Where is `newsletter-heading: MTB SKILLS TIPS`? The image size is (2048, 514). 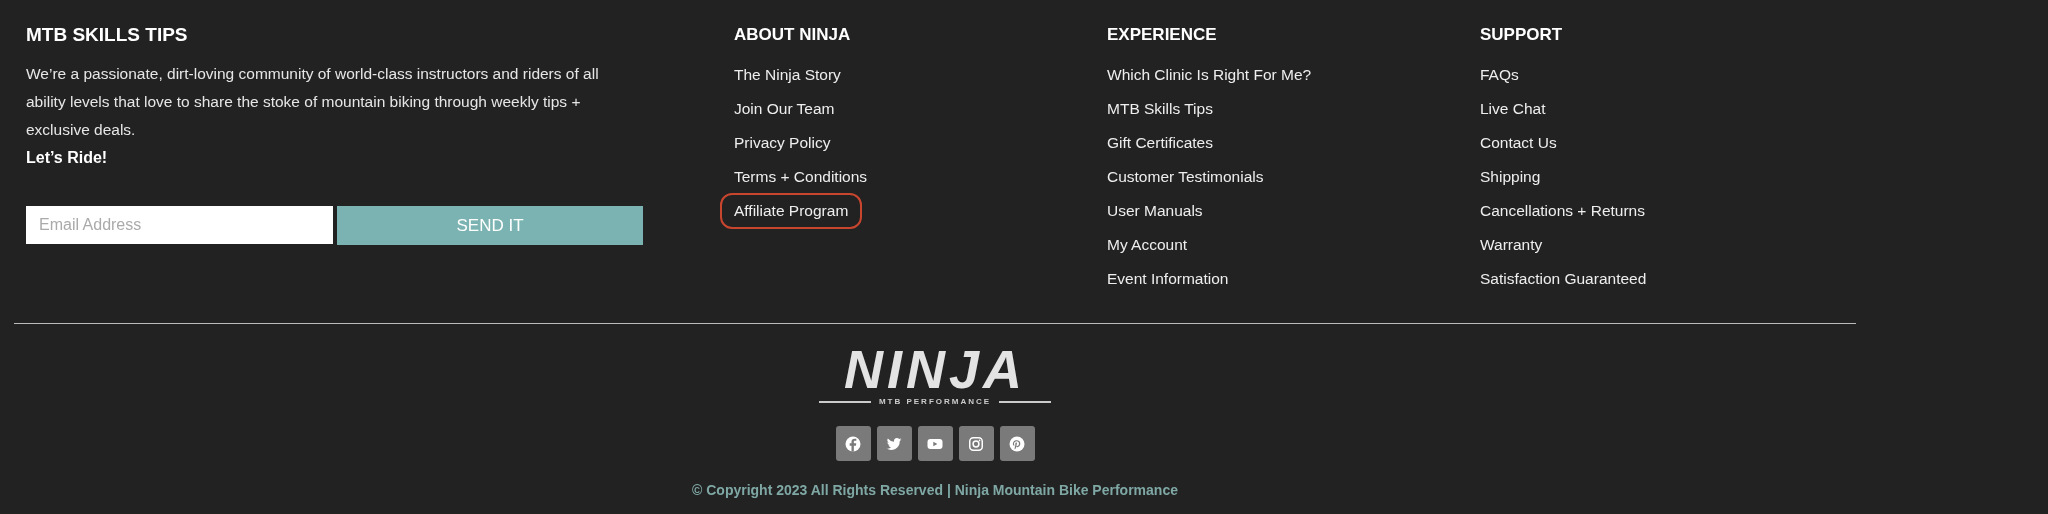
newsletter-heading: MTB SKILLS TIPS is located at coordinates (107, 35).